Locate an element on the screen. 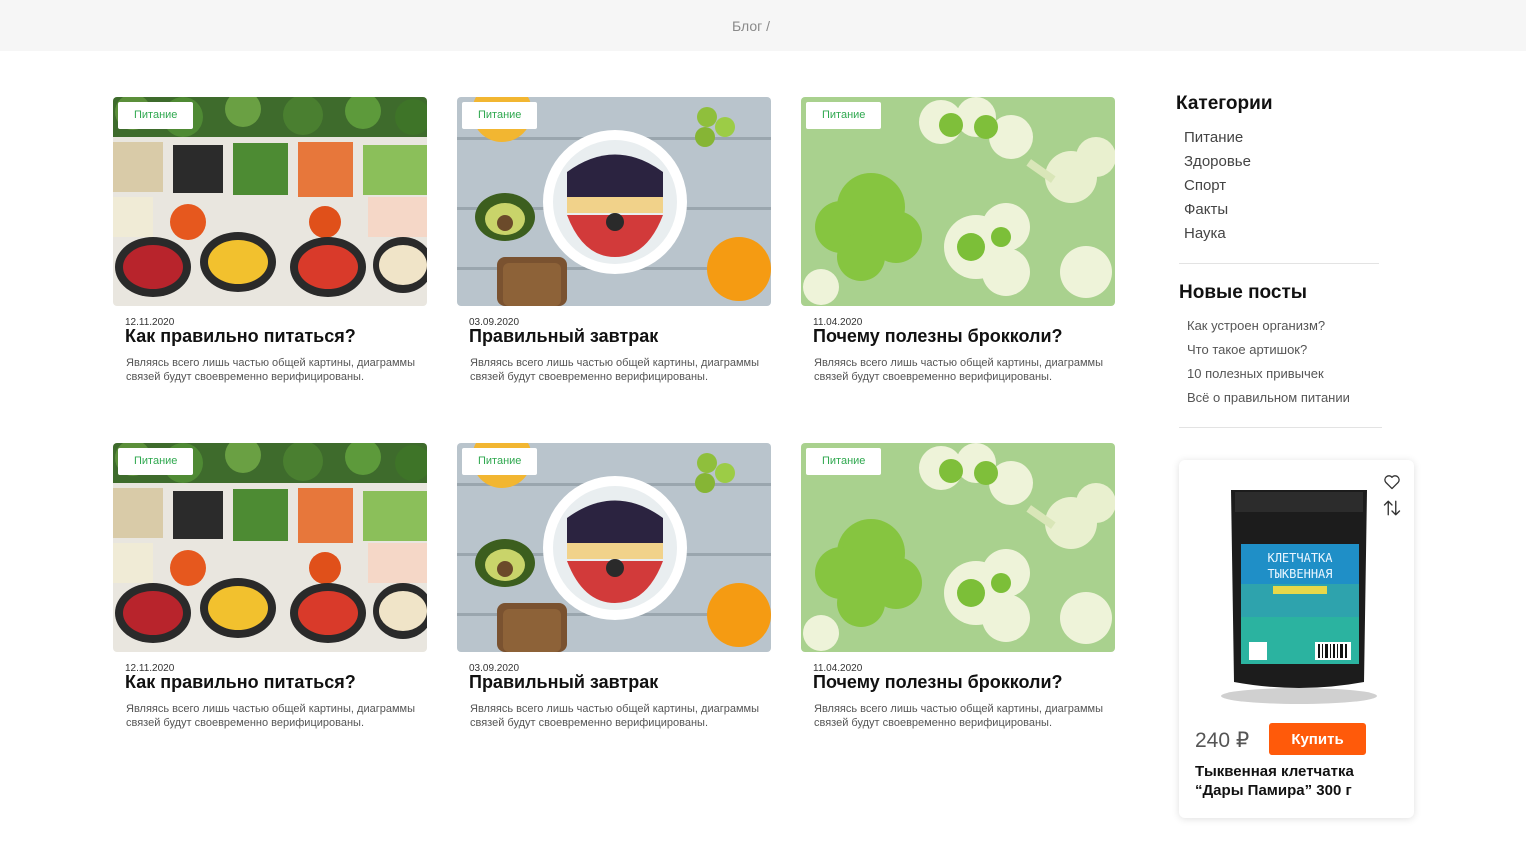 The height and width of the screenshot is (856, 1526). pack-text-line: КЛЕТЧАТКА is located at coordinates (1300, 558).